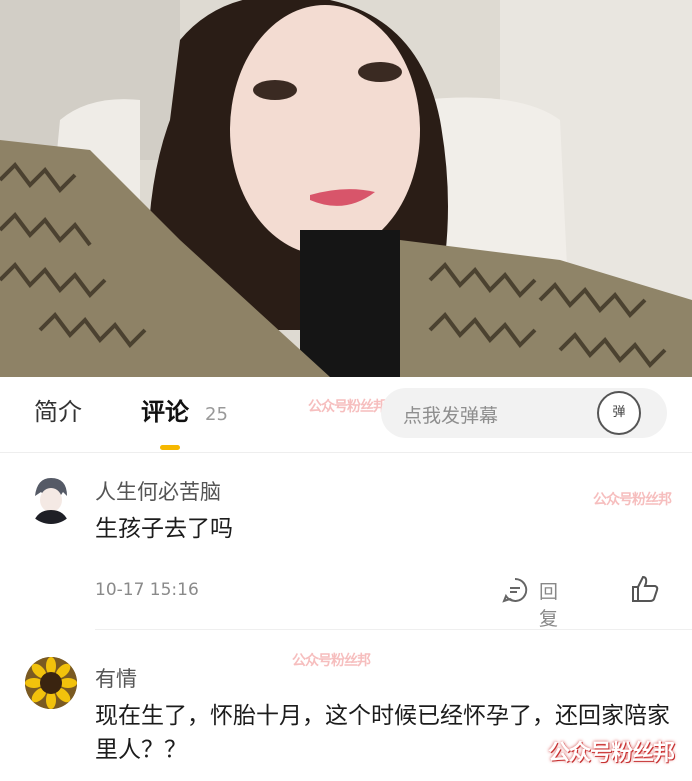 This screenshot has height=781, width=692. I want to click on like-icon, so click(645, 589).